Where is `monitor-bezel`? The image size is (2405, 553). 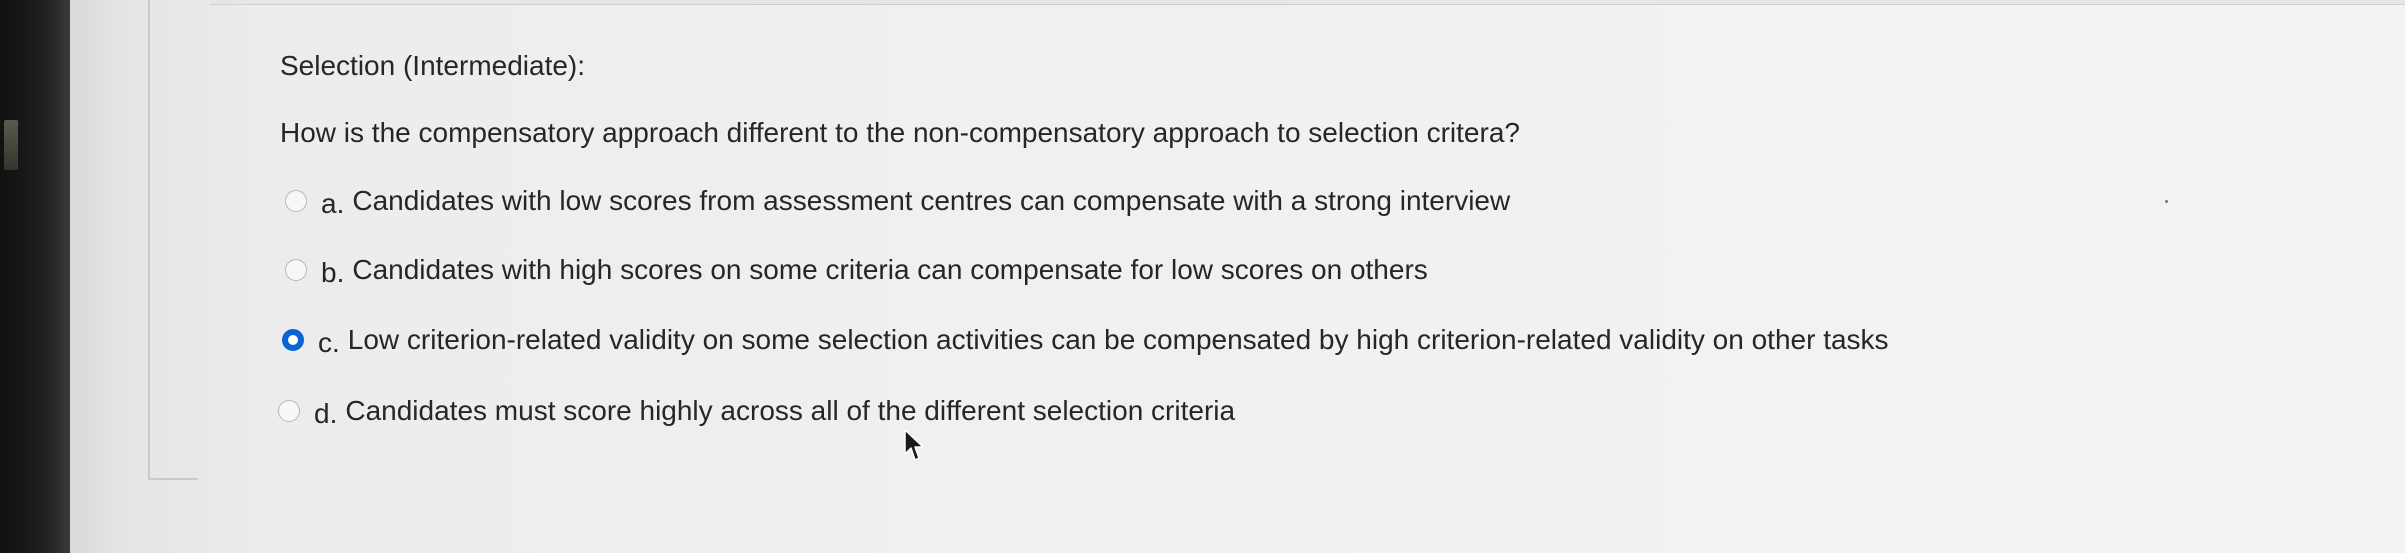 monitor-bezel is located at coordinates (35, 276).